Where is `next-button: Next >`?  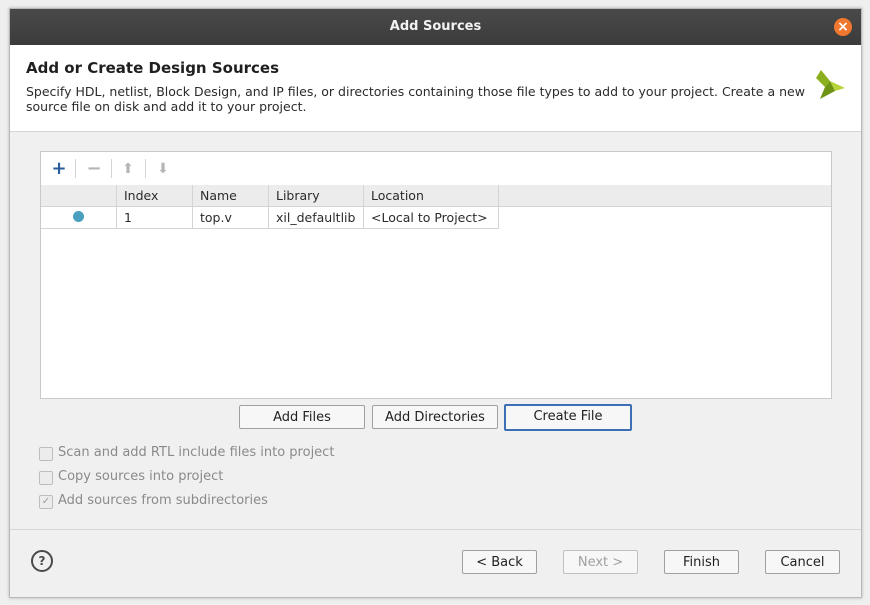
next-button: Next > is located at coordinates (600, 562).